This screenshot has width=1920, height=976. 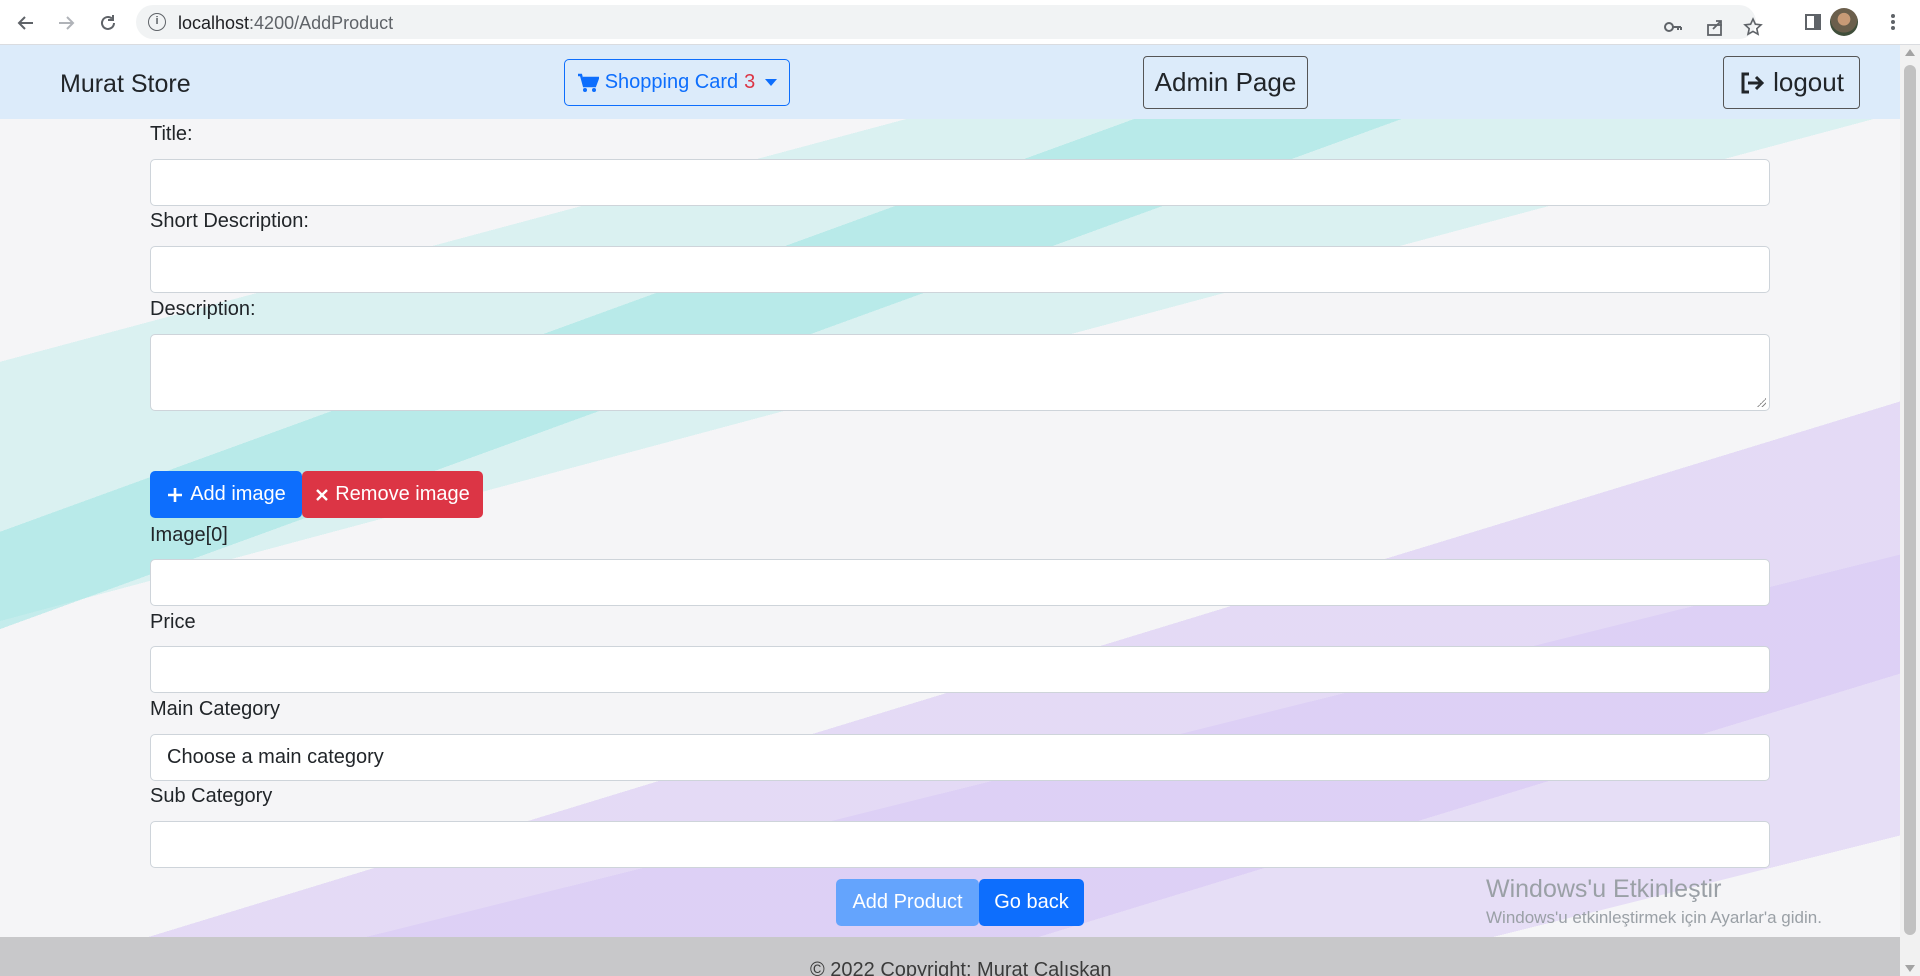 What do you see at coordinates (175, 494) in the screenshot?
I see `plus-icon` at bounding box center [175, 494].